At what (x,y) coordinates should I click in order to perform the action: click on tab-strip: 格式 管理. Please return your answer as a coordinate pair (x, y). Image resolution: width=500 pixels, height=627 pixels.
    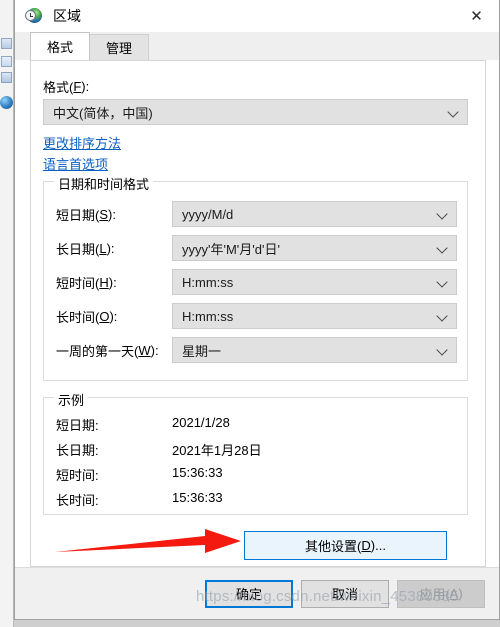
    Looking at the image, I should click on (257, 46).